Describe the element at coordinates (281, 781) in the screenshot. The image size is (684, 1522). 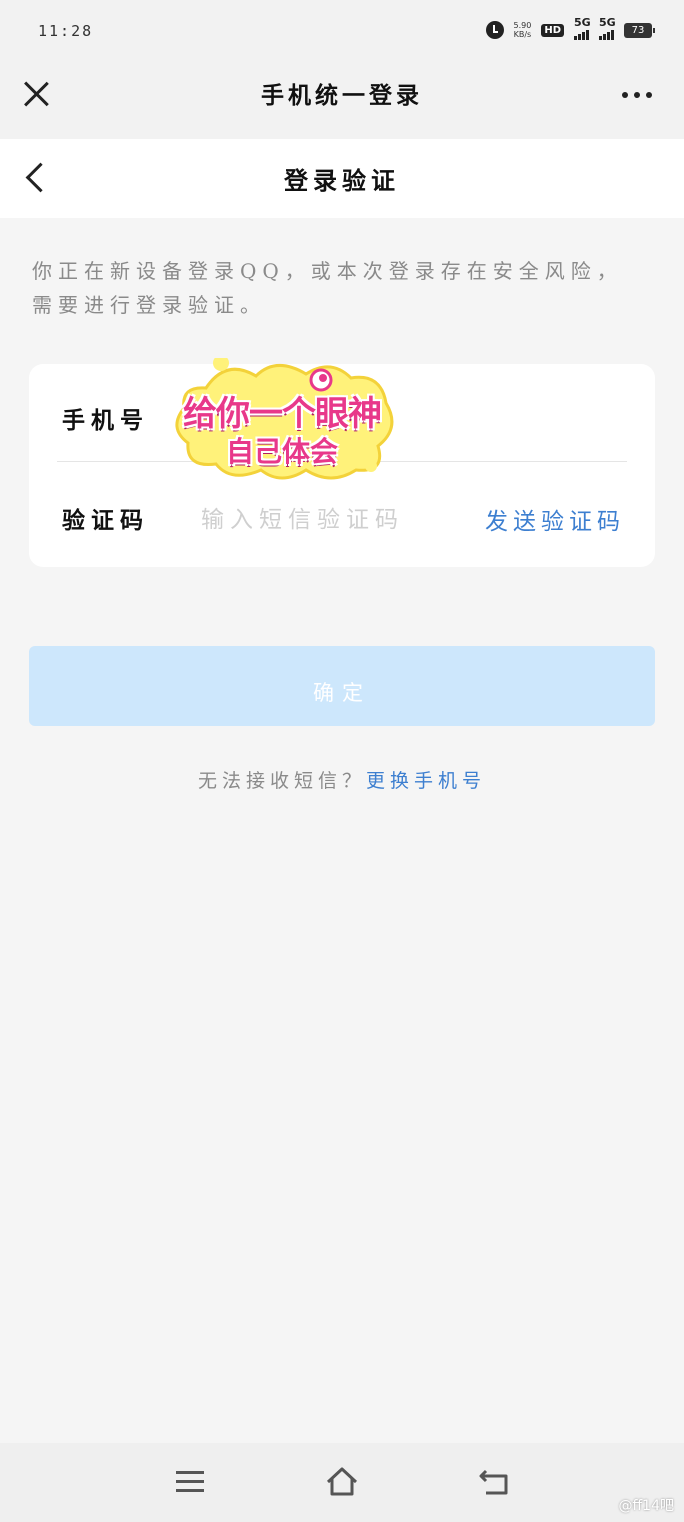
I see `cannot-receive-sms-text: 无法接收短信？` at that location.